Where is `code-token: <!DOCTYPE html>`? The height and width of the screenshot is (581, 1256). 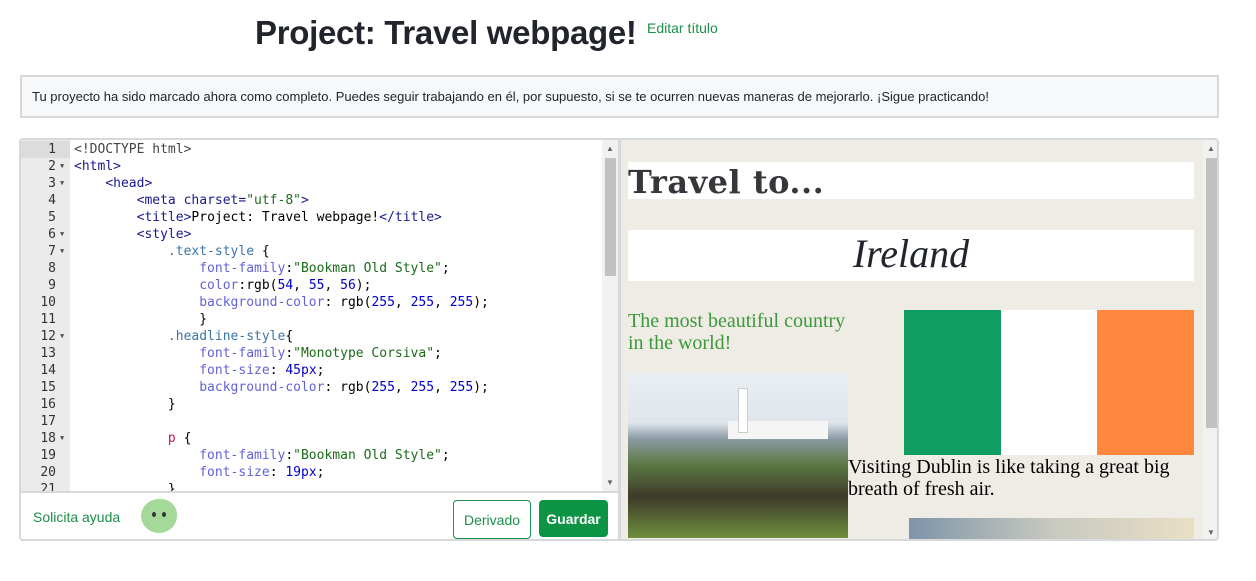 code-token: <!DOCTYPE html> is located at coordinates (133, 149).